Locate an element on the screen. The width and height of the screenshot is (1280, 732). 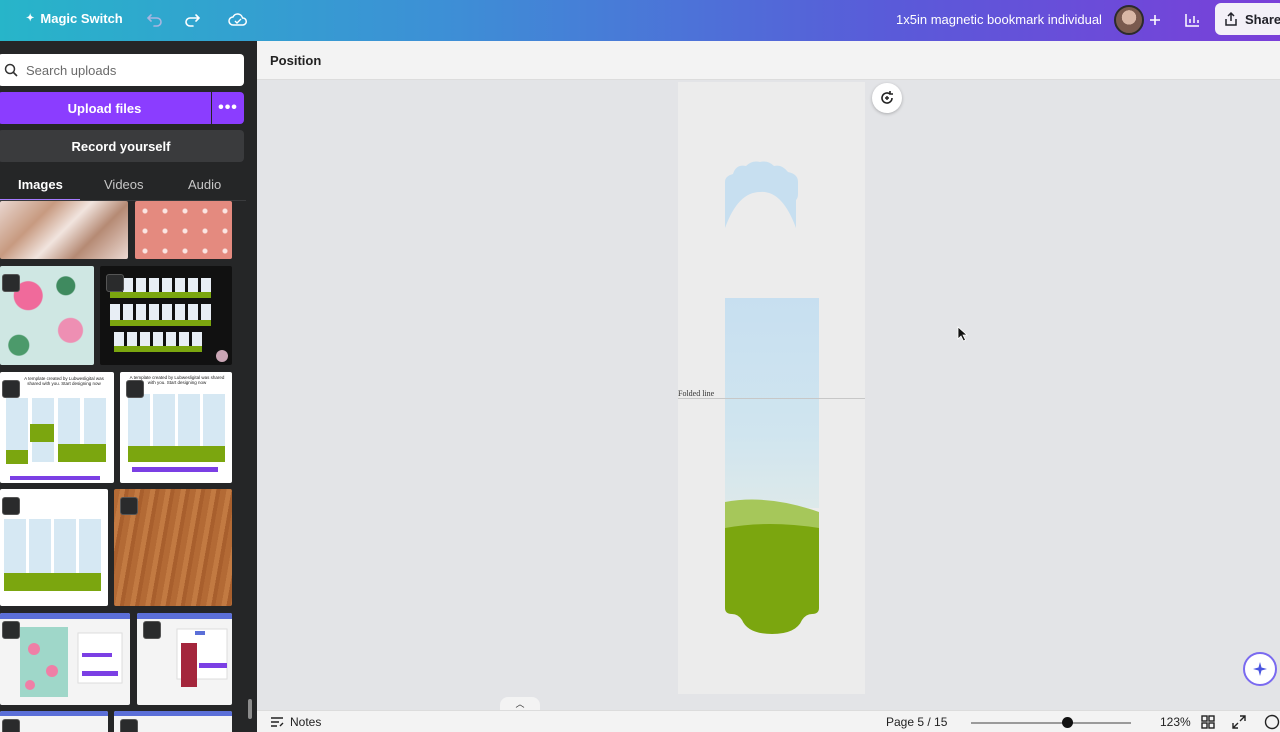
plus-icon is located at coordinates (1155, 20).